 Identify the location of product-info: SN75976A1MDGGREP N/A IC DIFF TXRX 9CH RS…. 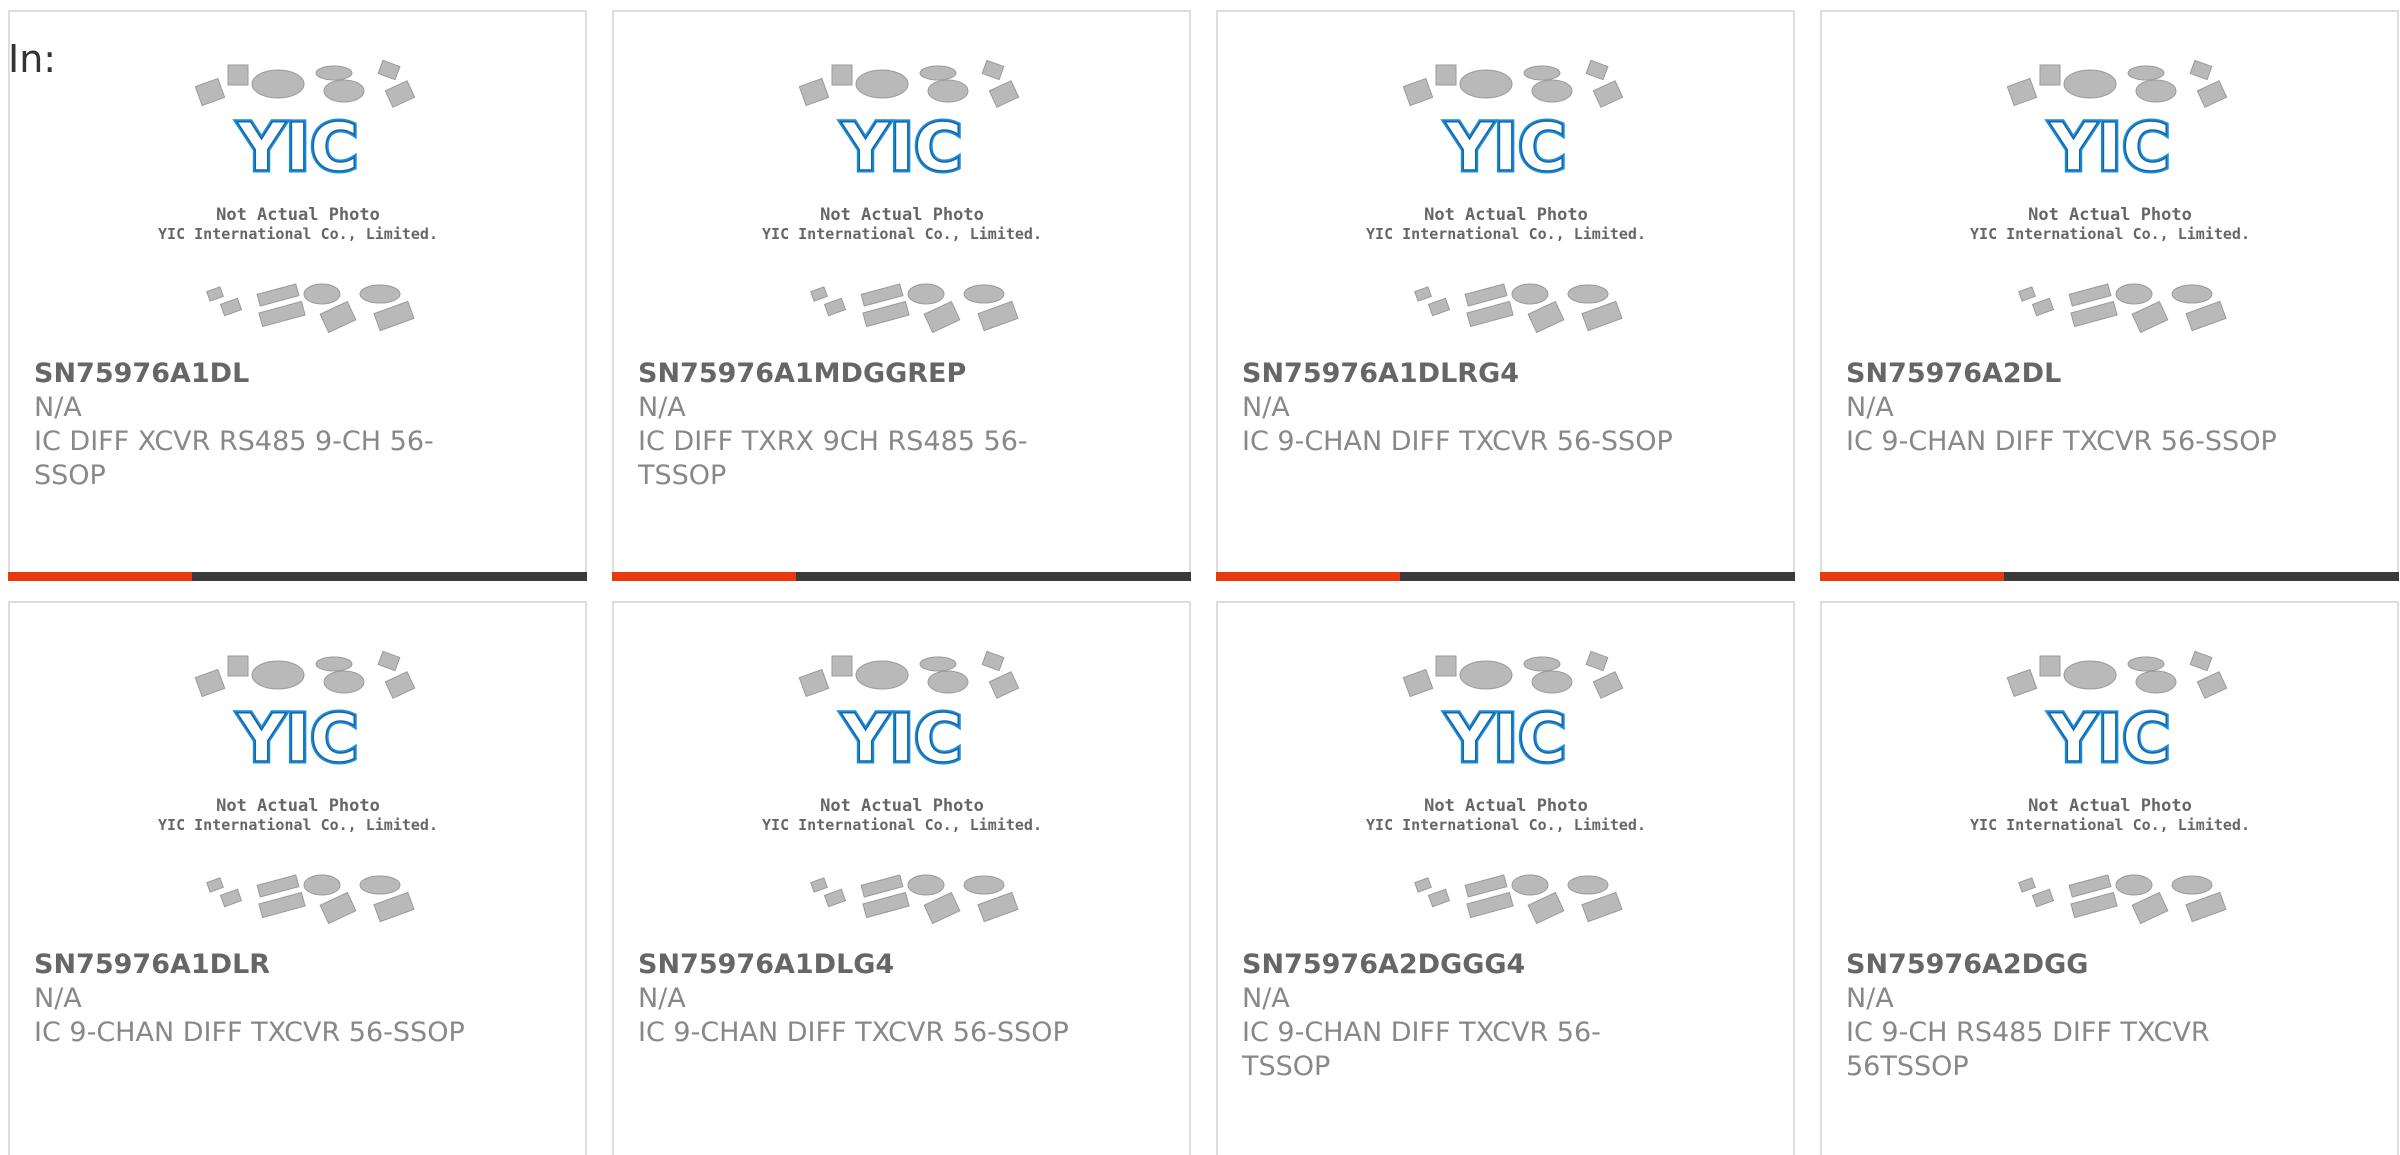
(858, 425).